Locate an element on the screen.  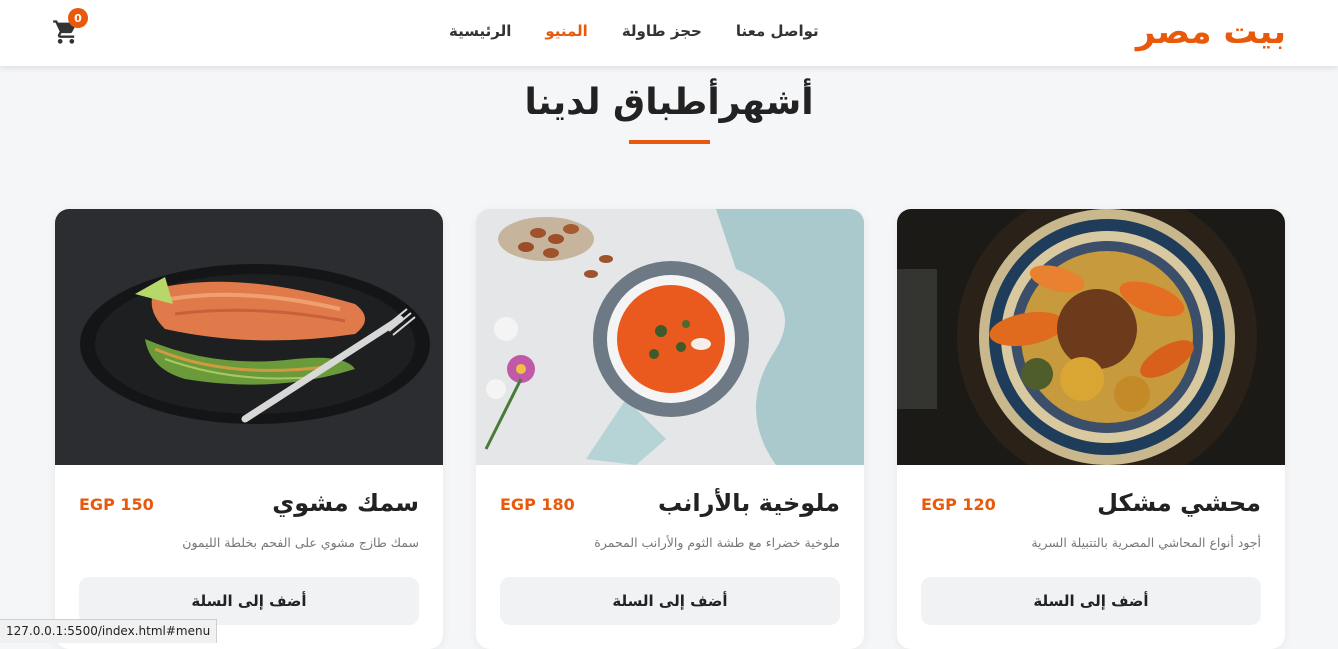
dish-image-mahshi is located at coordinates (1091, 337).